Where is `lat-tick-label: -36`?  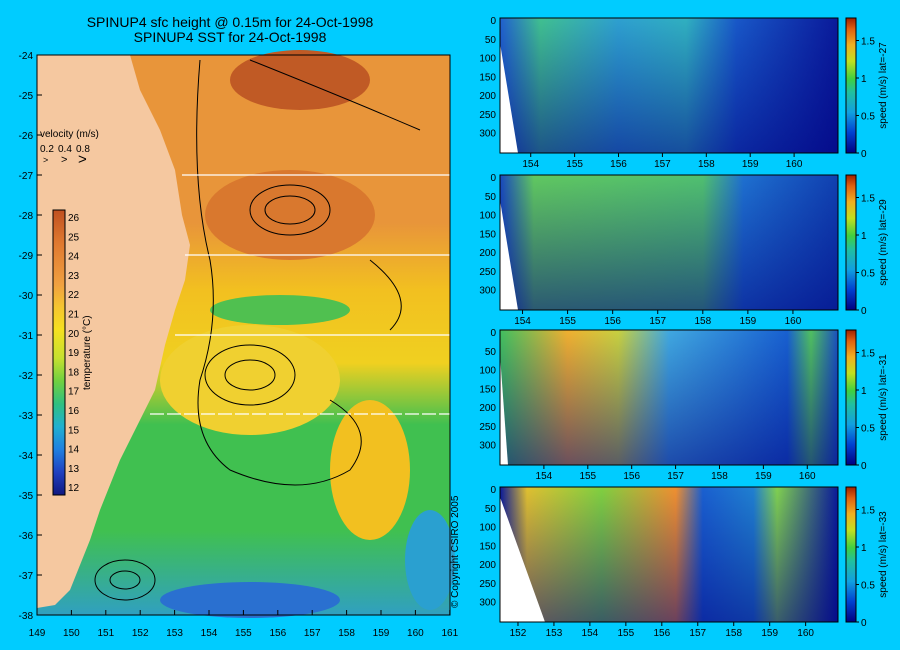
lat-tick-label: -36 is located at coordinates (26, 536).